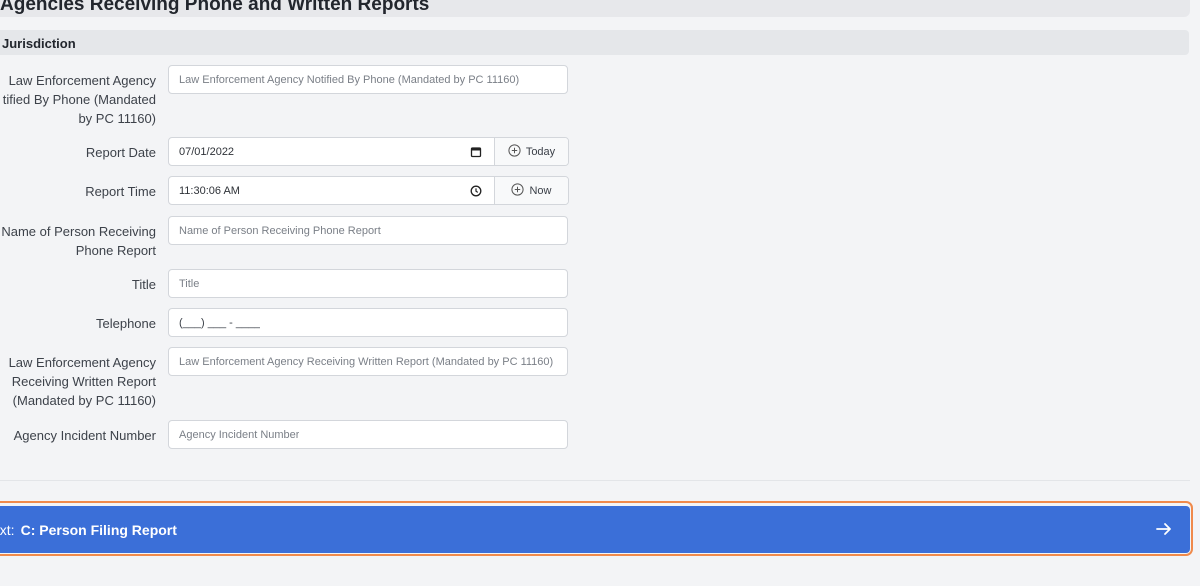 The width and height of the screenshot is (1200, 586). I want to click on report-date-field: 07/01/2022 Today, so click(368, 151).